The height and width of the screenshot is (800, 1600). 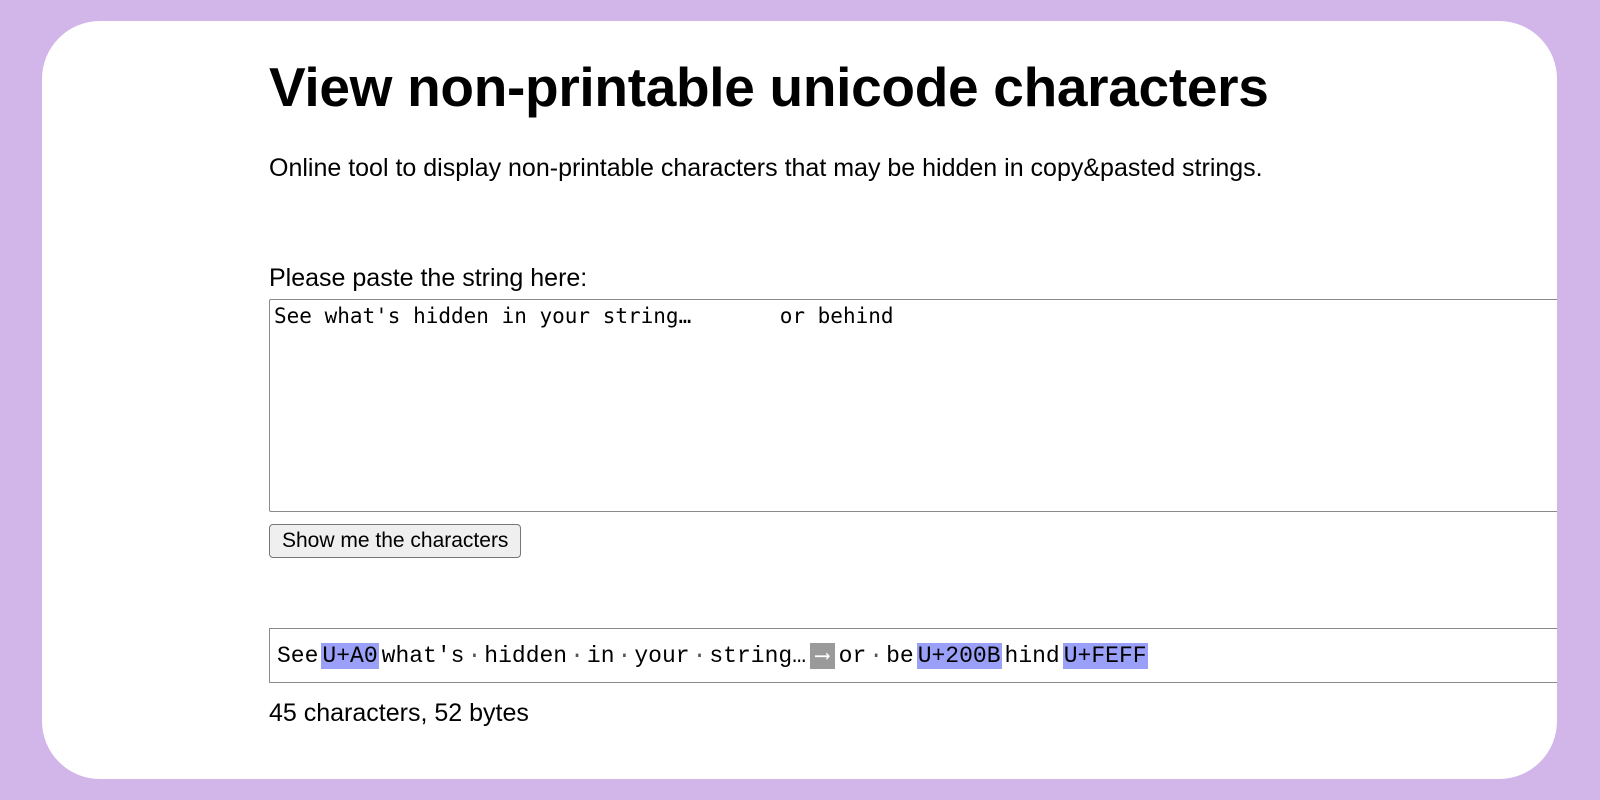 I want to click on page-title: View non-printable unicode characters, so click(x=769, y=87).